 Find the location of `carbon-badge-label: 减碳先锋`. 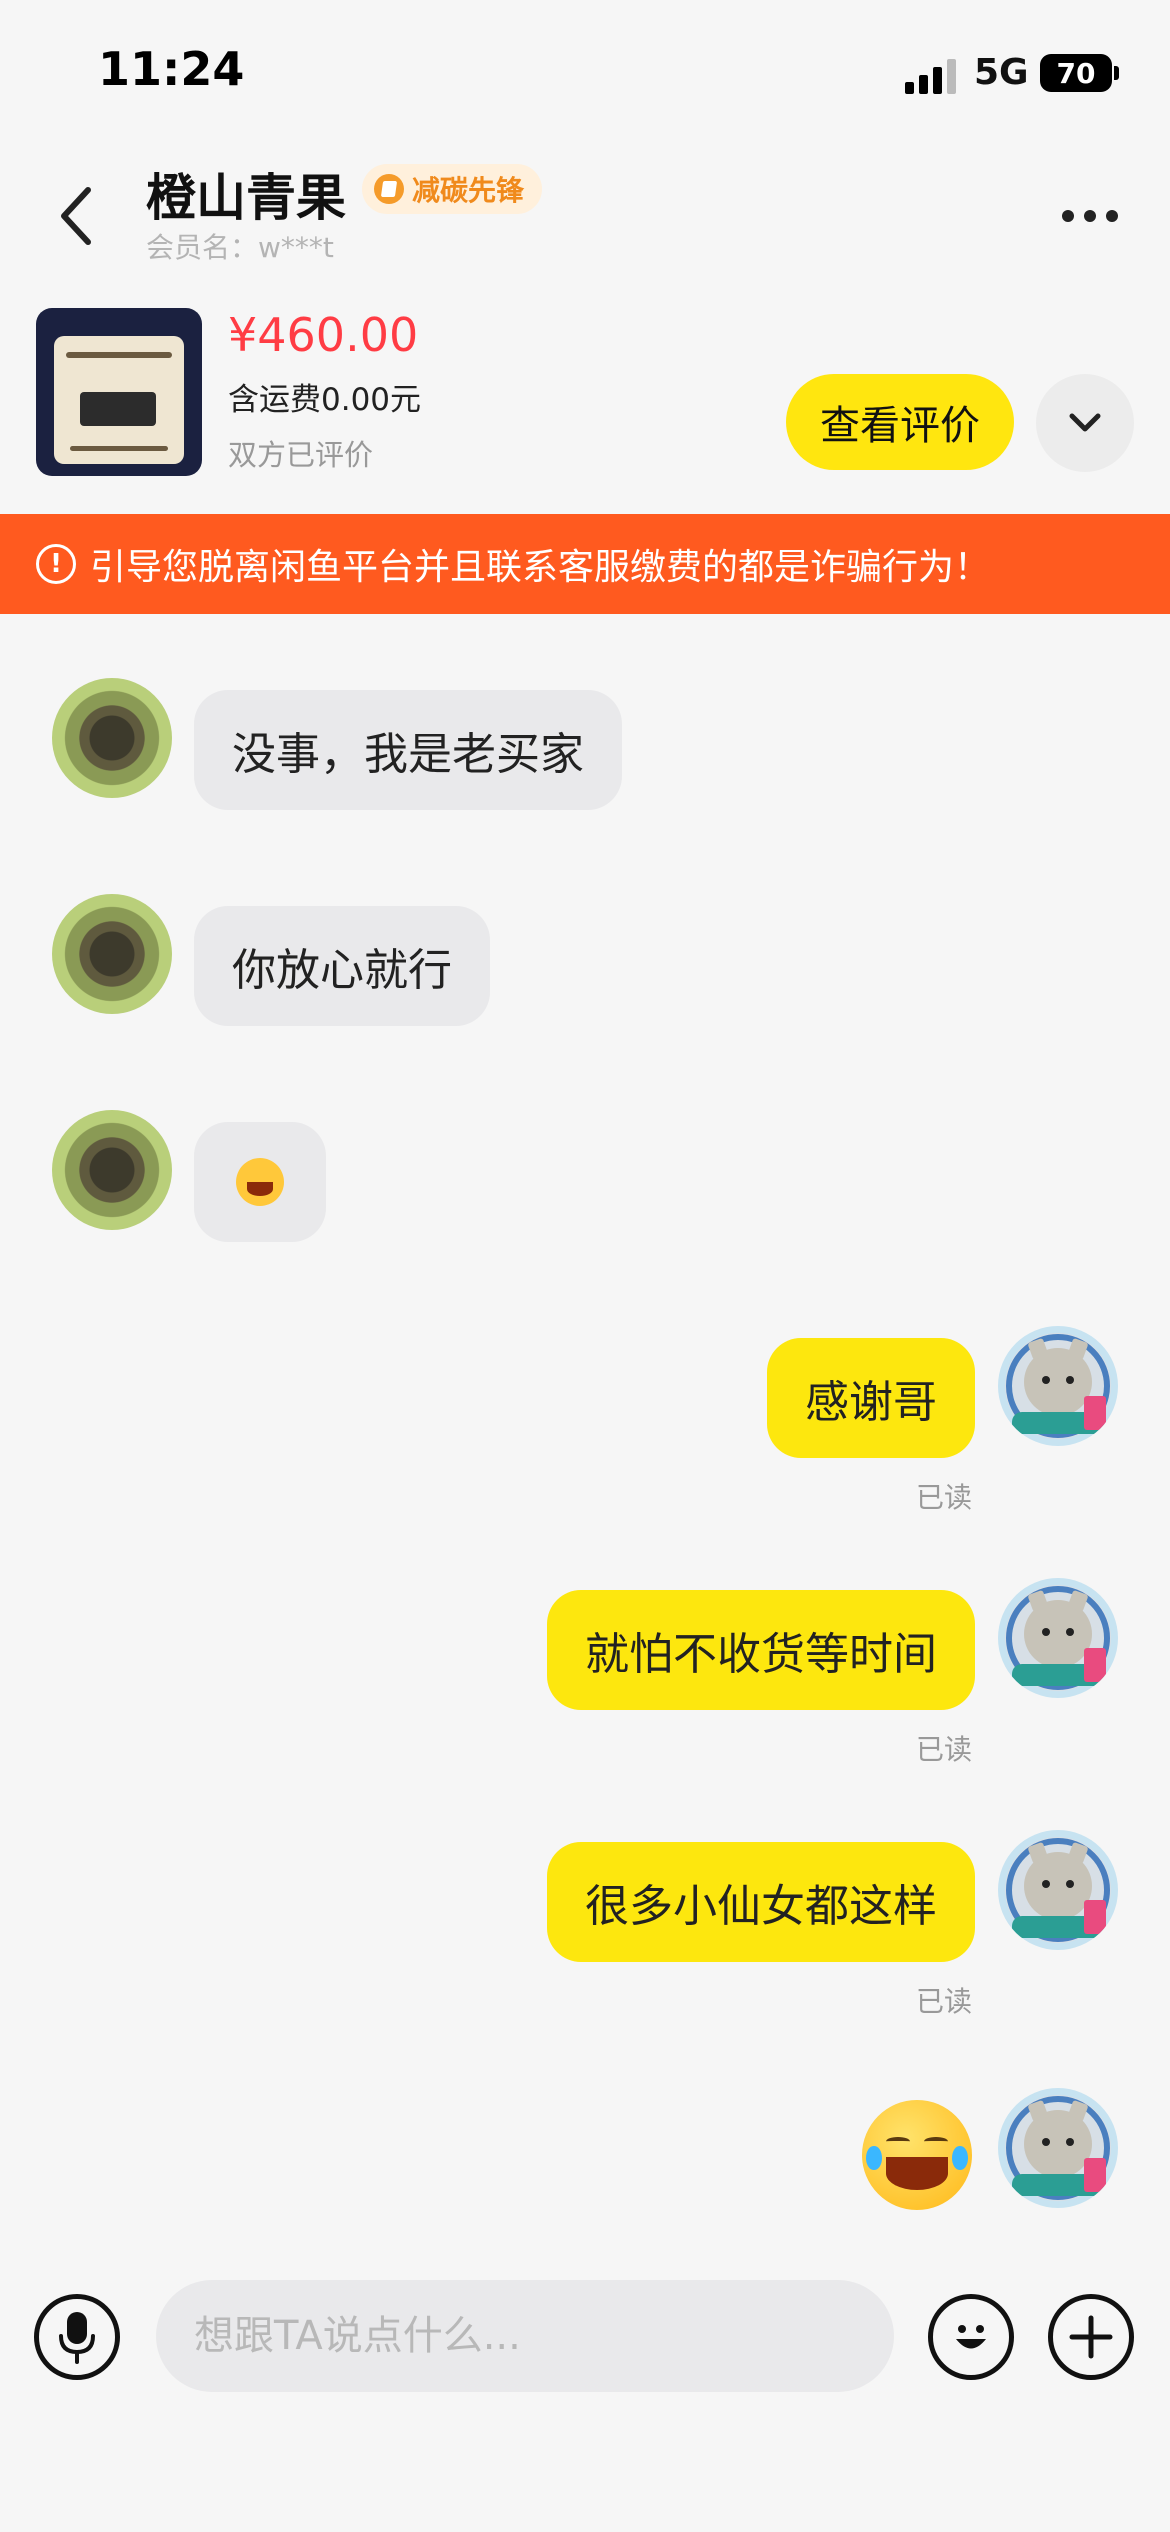

carbon-badge-label: 减碳先锋 is located at coordinates (468, 190).